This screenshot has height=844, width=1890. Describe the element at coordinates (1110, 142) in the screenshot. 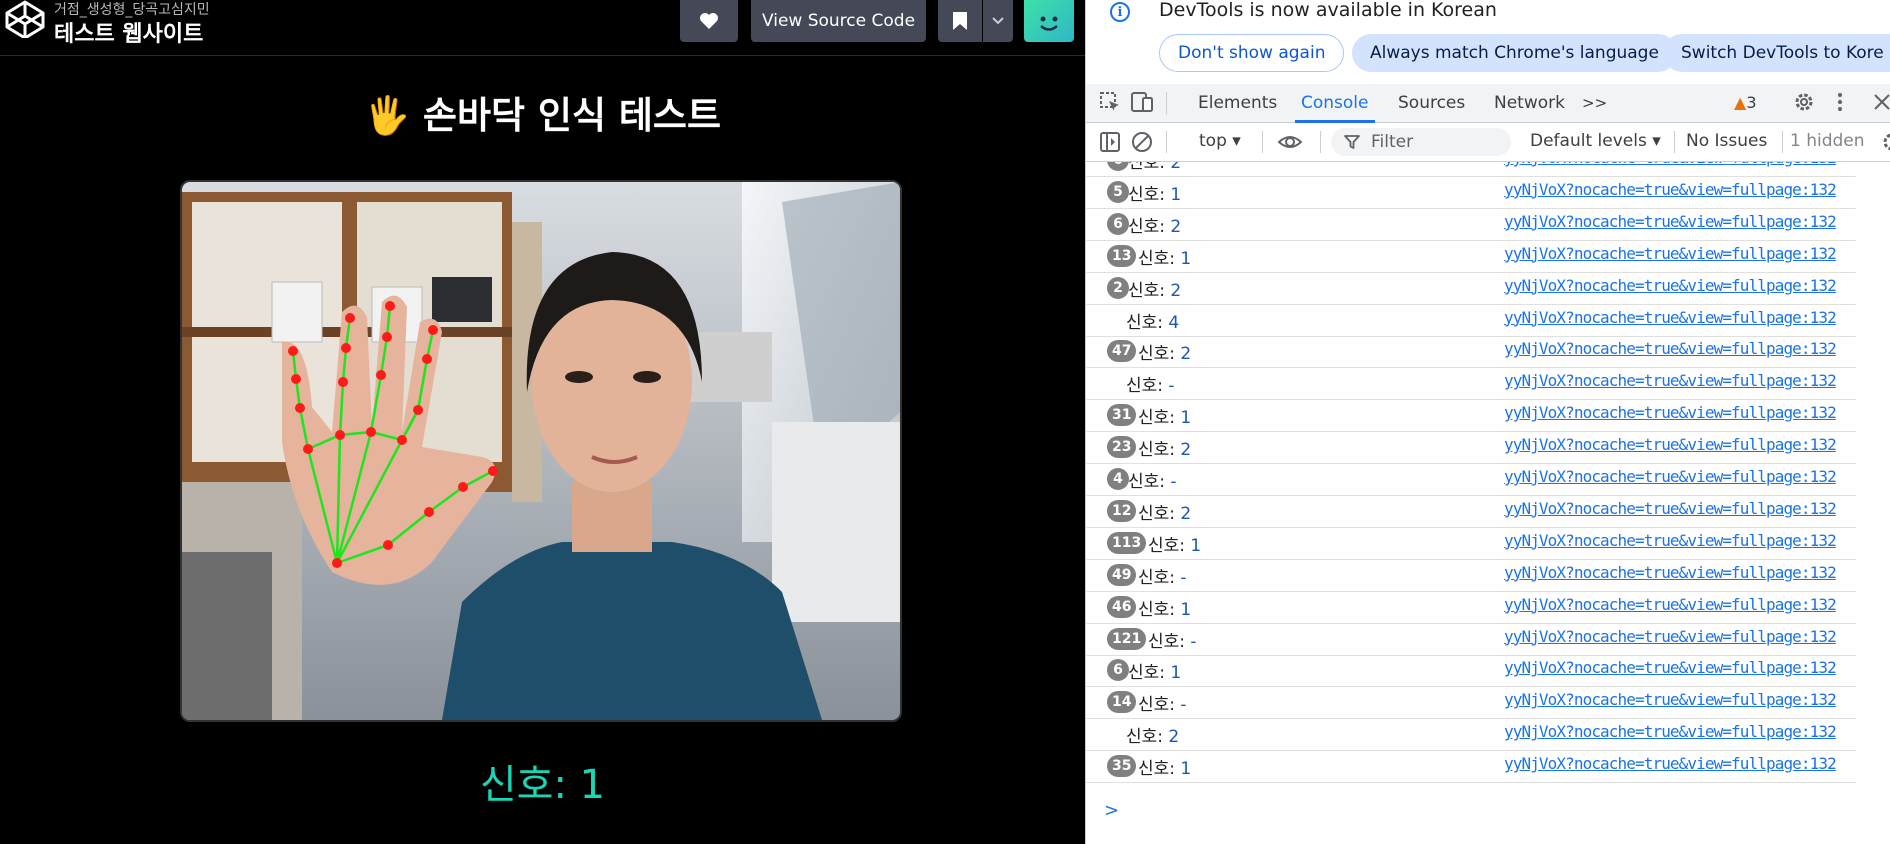

I see `sidebar-toggle-icon` at that location.